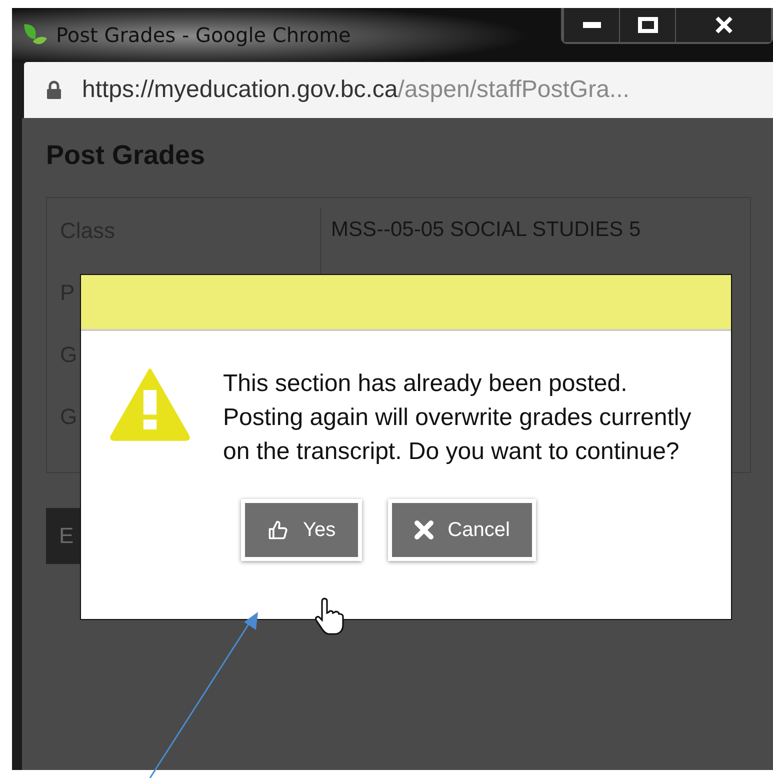 This screenshot has height=778, width=773. I want to click on warning-icon, so click(150, 404).